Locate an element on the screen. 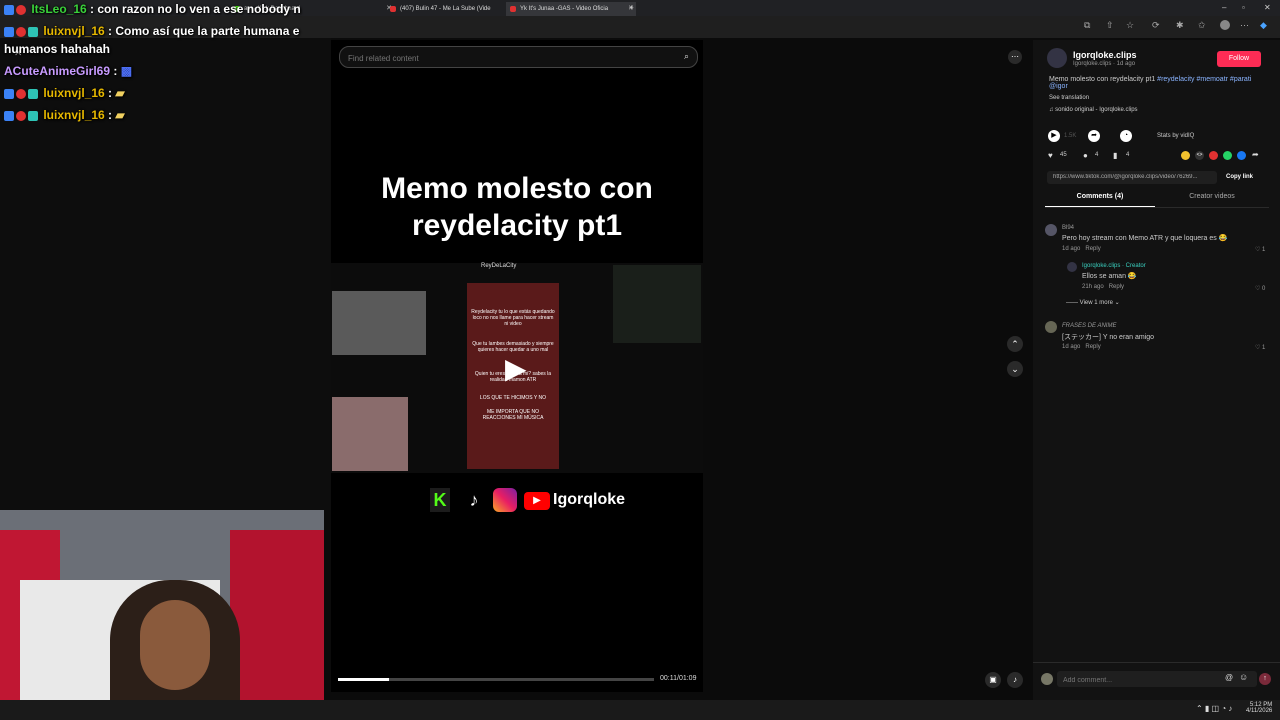  close-window-icon: ✕ is located at coordinates (1267, 8).